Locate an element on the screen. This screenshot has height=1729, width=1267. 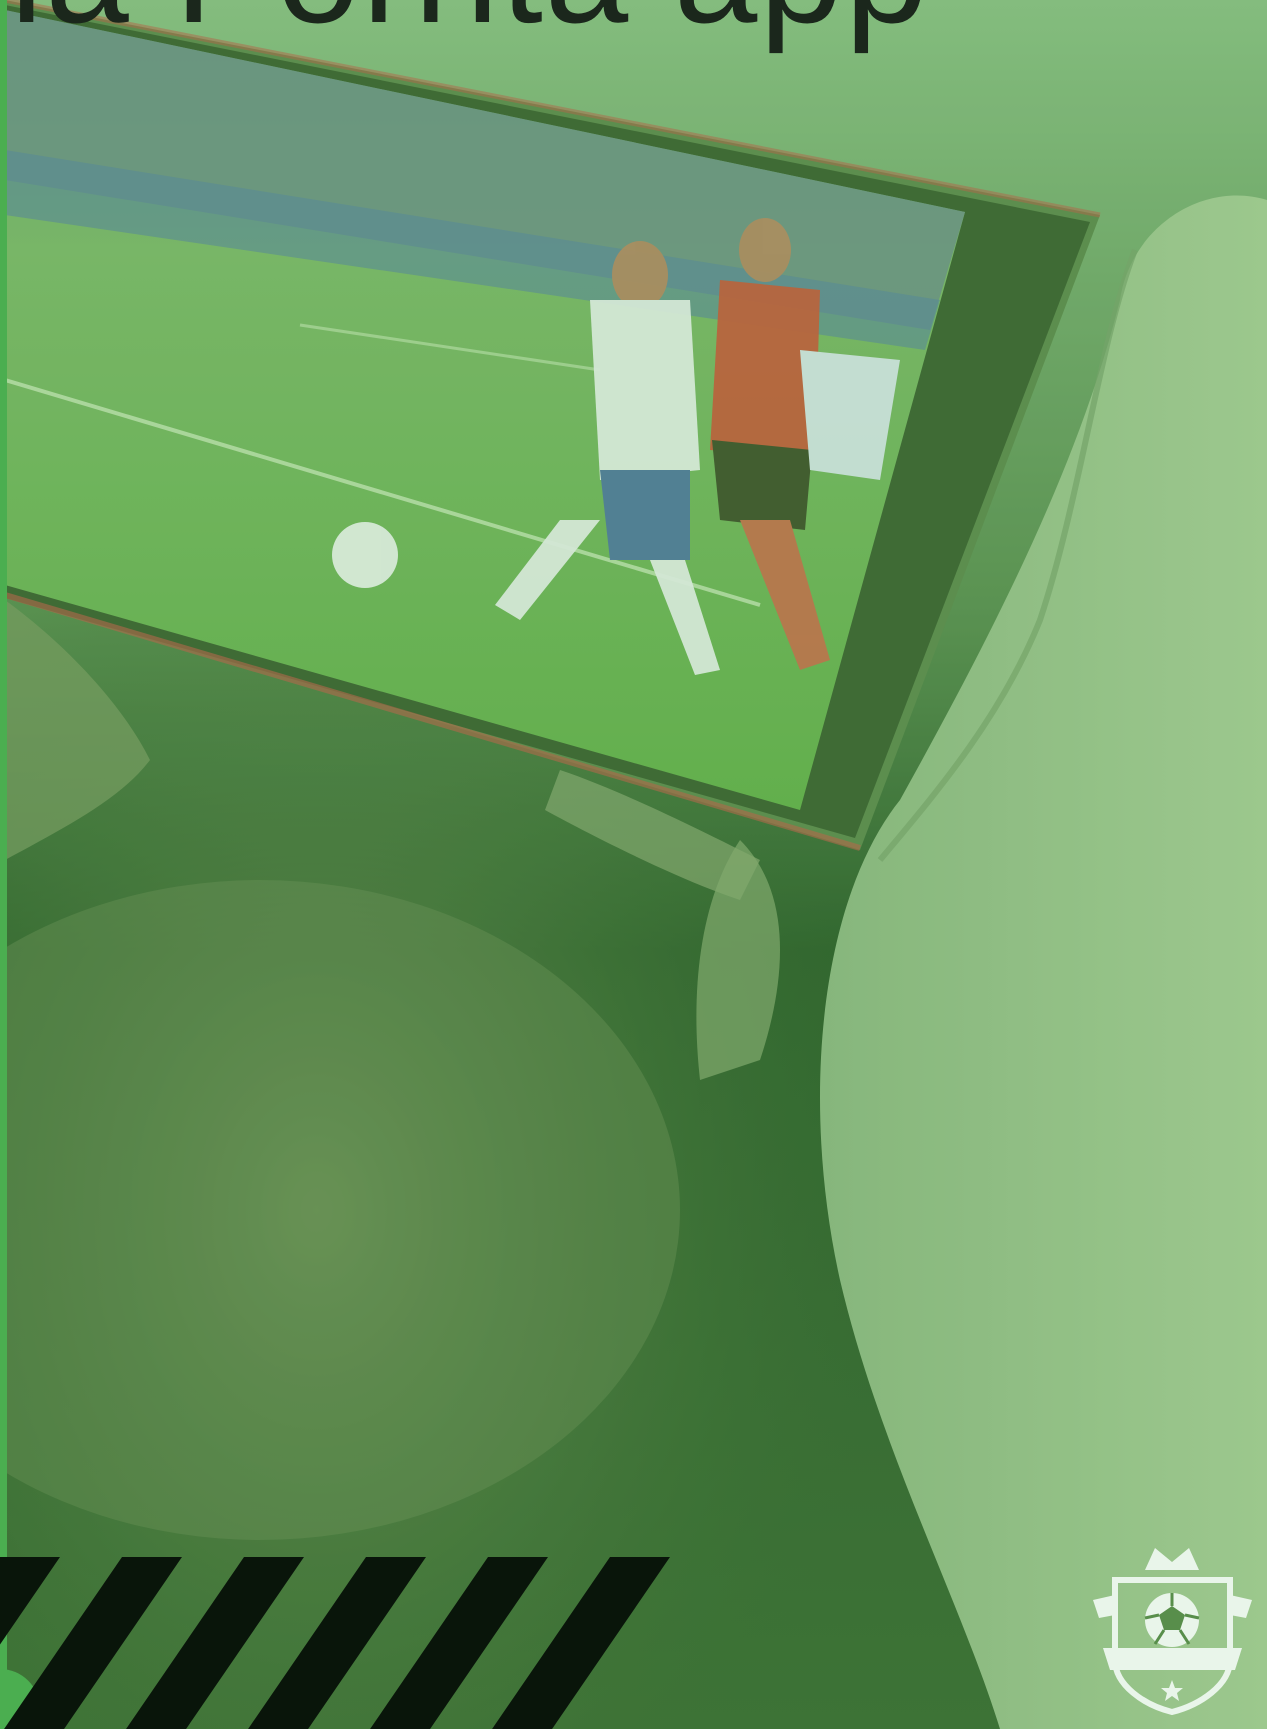
star-icon is located at coordinates (1172, 1690).